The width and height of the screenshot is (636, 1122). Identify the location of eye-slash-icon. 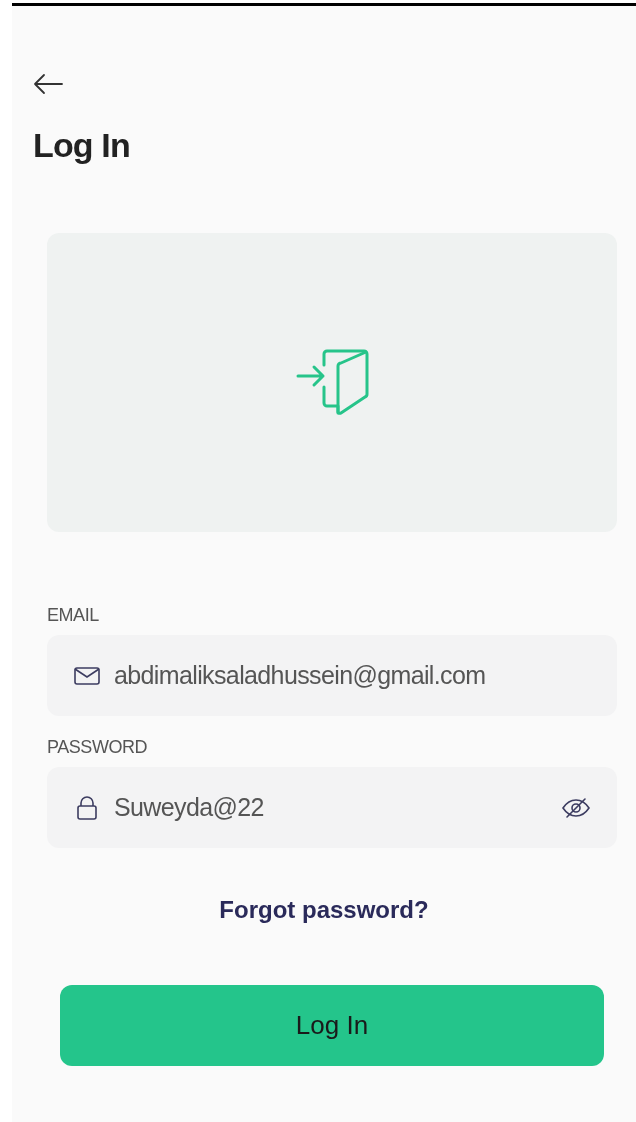
(576, 807).